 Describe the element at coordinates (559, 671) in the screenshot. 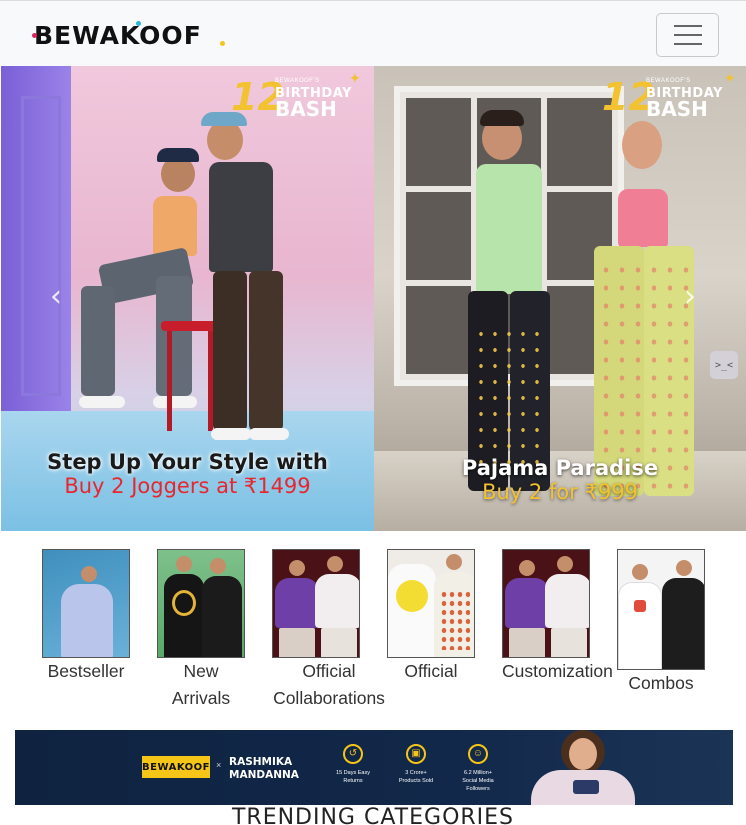

I see `category-label: Customization` at that location.